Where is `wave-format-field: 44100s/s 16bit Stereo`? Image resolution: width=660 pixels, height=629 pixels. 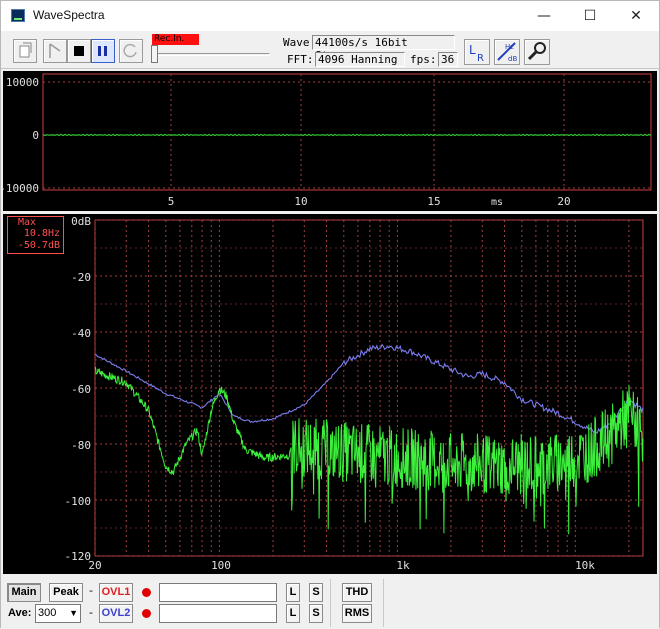 wave-format-field: 44100s/s 16bit Stereo is located at coordinates (383, 48).